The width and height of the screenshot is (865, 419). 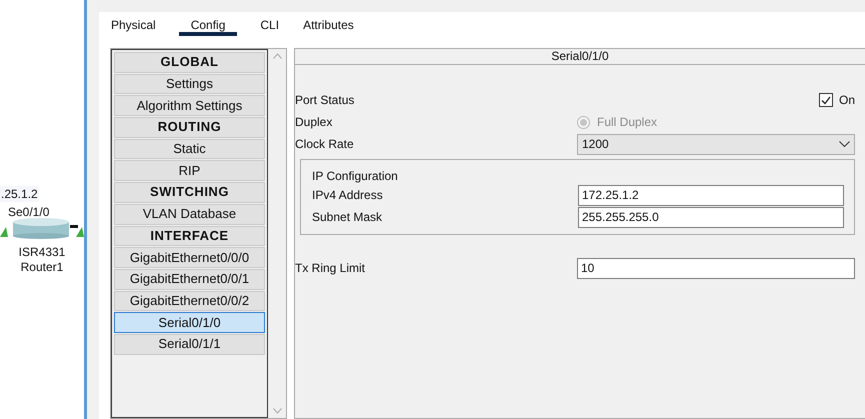 What do you see at coordinates (189, 84) in the screenshot?
I see `sidebar-item: Settings` at bounding box center [189, 84].